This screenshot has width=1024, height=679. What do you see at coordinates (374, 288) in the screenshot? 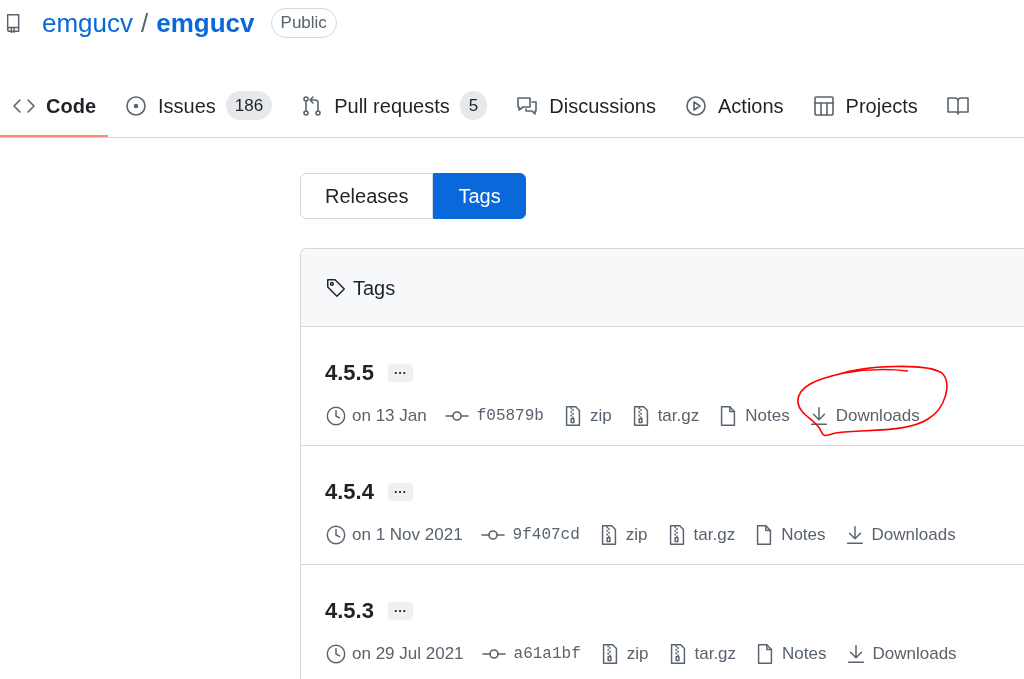
I see `panel-title: Tags` at bounding box center [374, 288].